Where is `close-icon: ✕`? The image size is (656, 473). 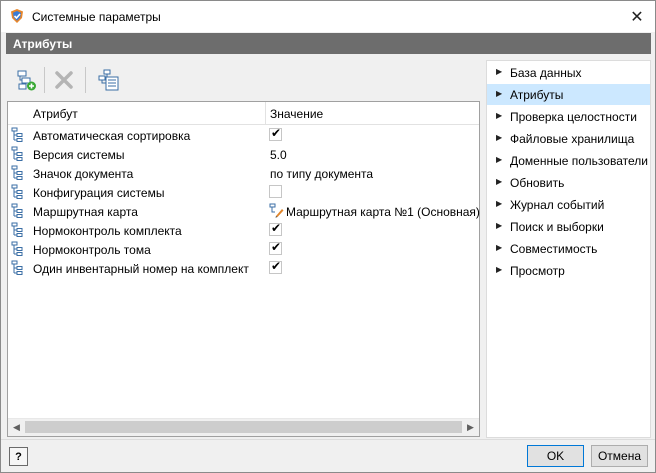
close-icon: ✕ is located at coordinates (637, 17).